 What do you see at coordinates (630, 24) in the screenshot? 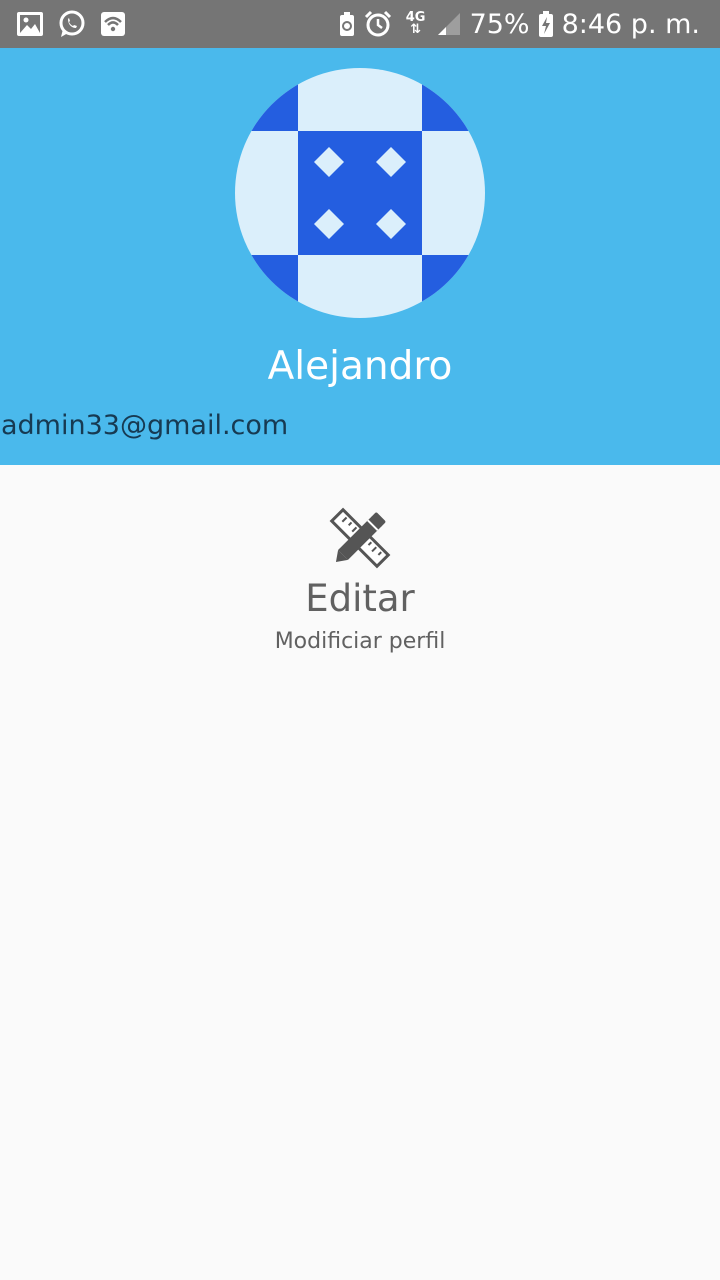
I see `clock: 8:46 p. m.` at bounding box center [630, 24].